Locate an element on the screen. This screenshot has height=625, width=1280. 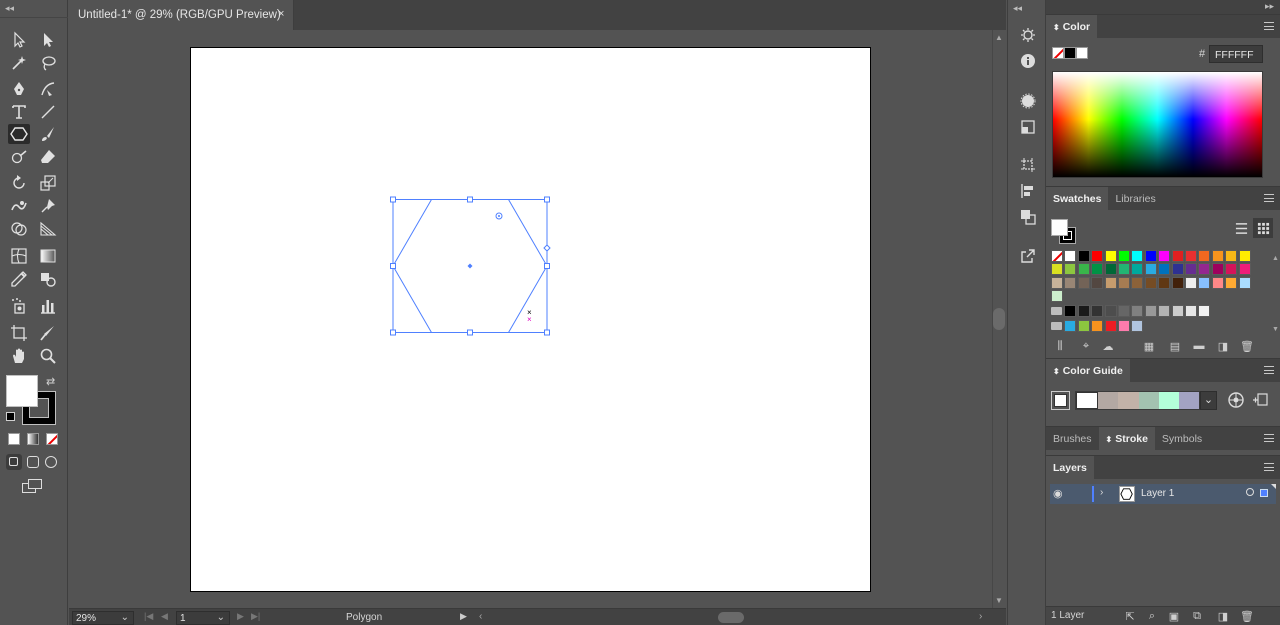
vertical-scroll-thumb is located at coordinates (999, 319).